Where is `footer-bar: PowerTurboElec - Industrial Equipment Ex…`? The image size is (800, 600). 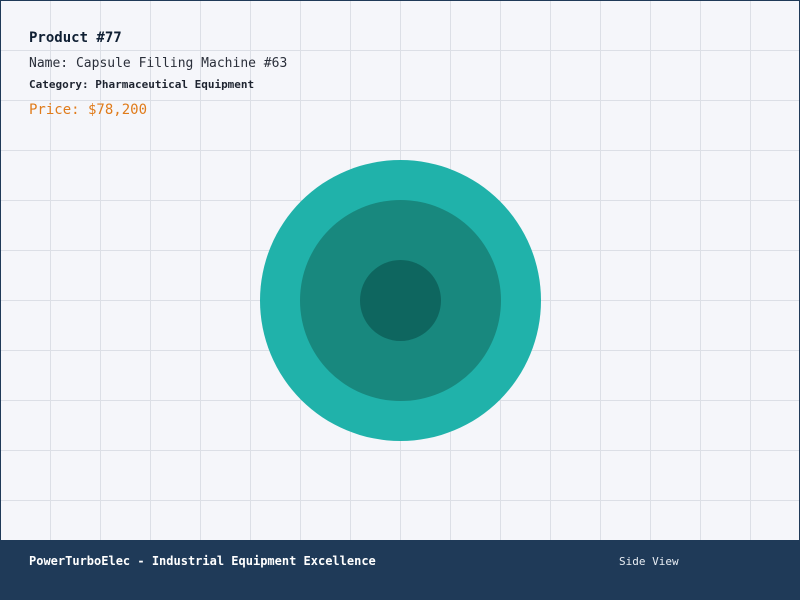 footer-bar: PowerTurboElec - Industrial Equipment Ex… is located at coordinates (400, 570).